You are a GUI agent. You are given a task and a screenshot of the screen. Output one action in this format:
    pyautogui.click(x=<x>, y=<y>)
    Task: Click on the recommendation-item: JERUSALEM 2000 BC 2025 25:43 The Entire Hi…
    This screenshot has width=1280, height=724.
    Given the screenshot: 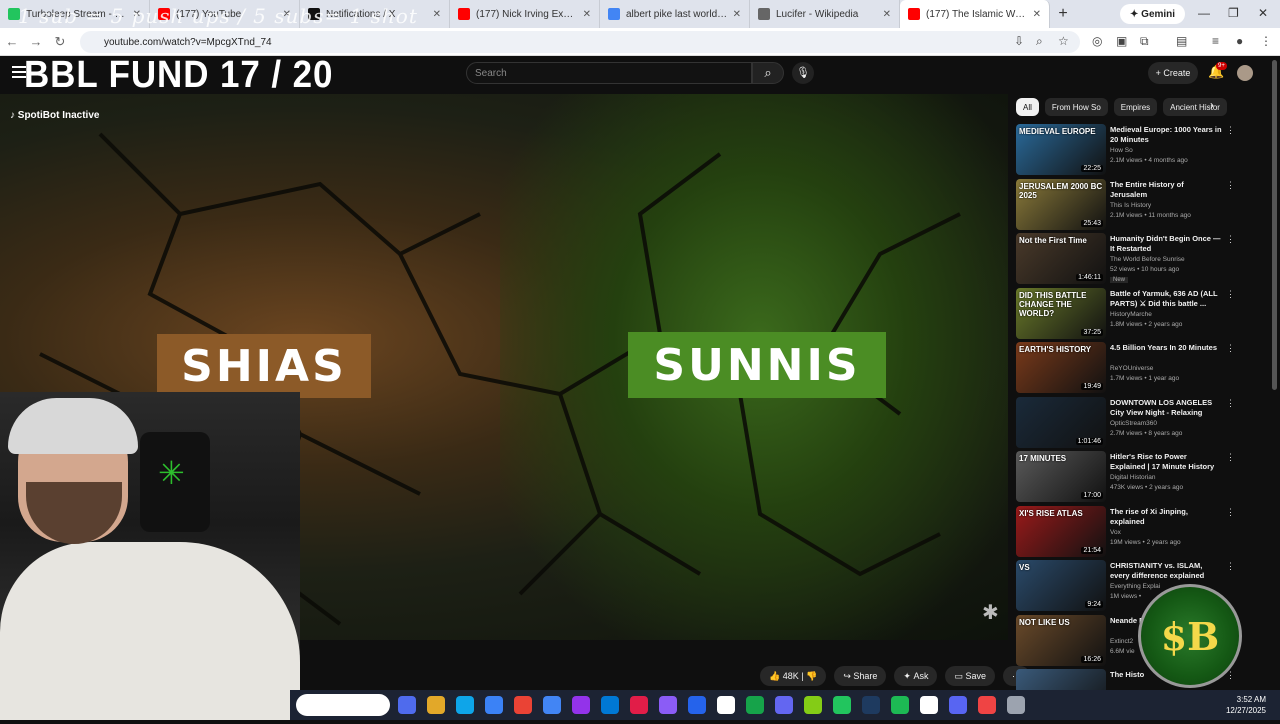 What is the action you would take?
    pyautogui.click(x=1141, y=206)
    